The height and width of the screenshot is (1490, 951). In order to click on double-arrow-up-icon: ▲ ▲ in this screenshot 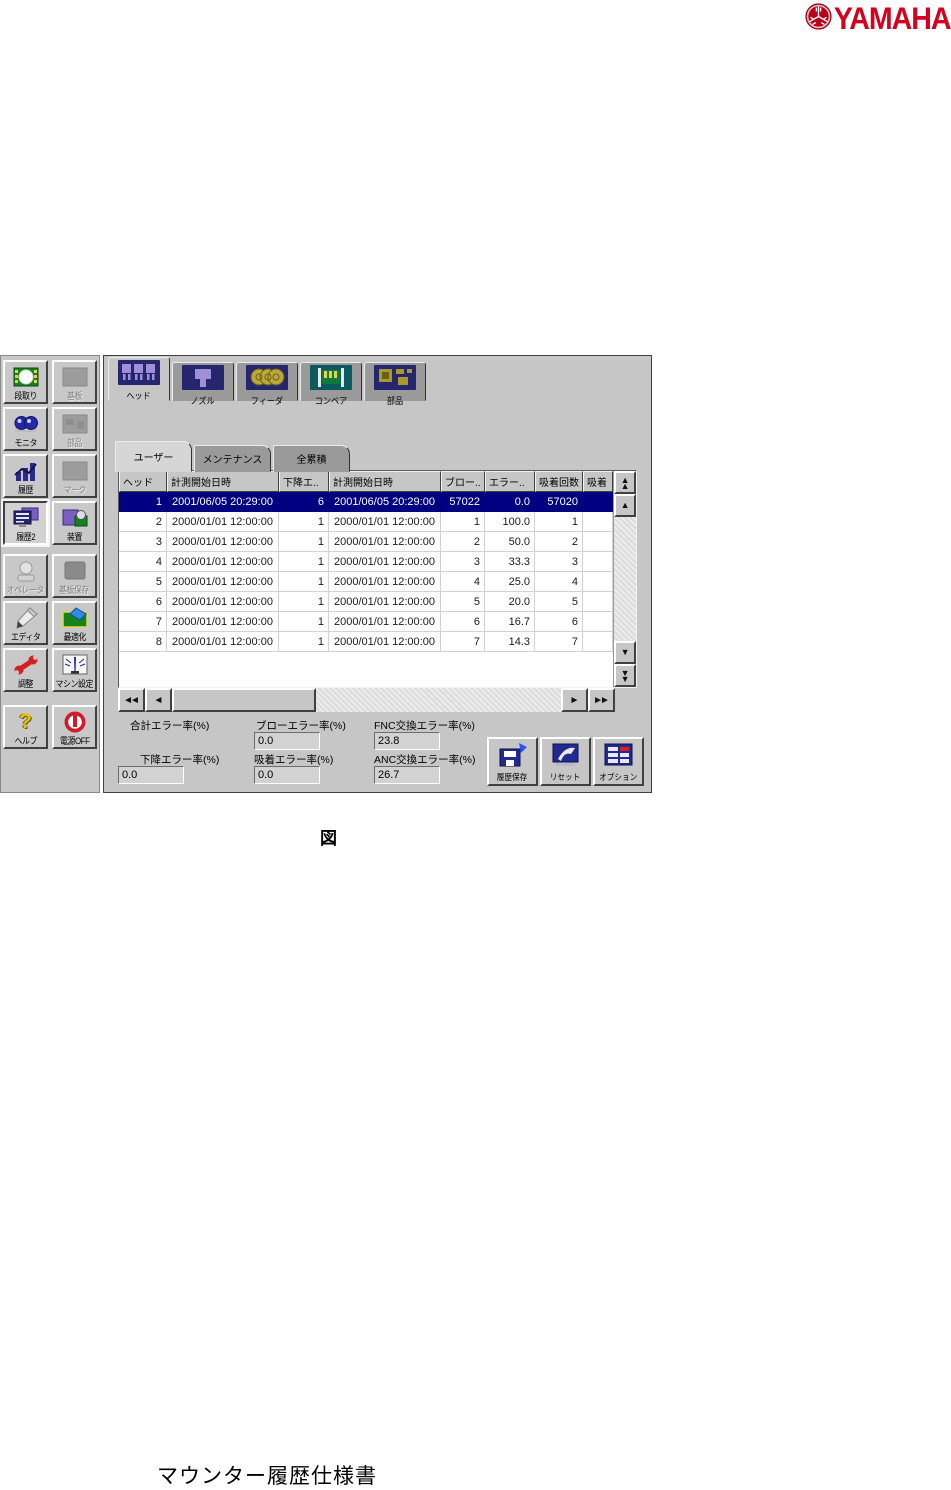, I will do `click(625, 482)`.